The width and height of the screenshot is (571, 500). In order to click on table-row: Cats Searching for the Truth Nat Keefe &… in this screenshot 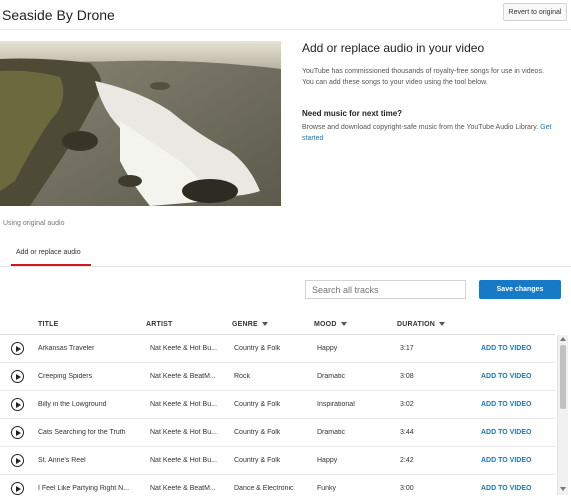, I will do `click(277, 433)`.